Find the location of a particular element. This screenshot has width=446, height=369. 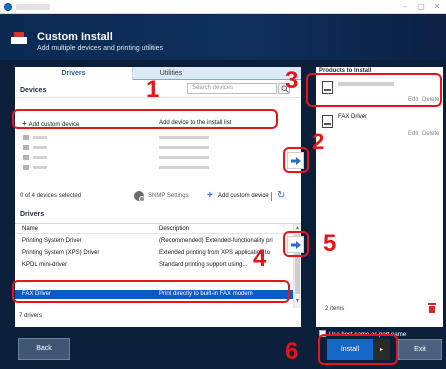

trash-icon is located at coordinates (432, 308).